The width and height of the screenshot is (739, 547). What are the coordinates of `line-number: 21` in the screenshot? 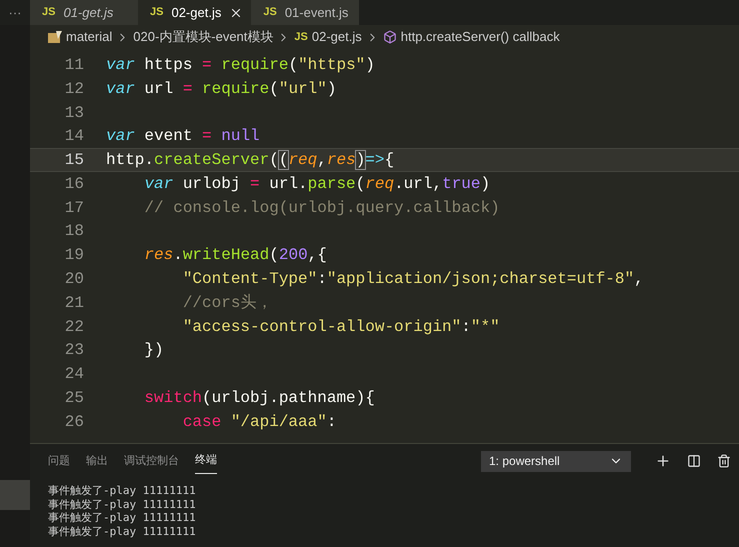 It's located at (74, 303).